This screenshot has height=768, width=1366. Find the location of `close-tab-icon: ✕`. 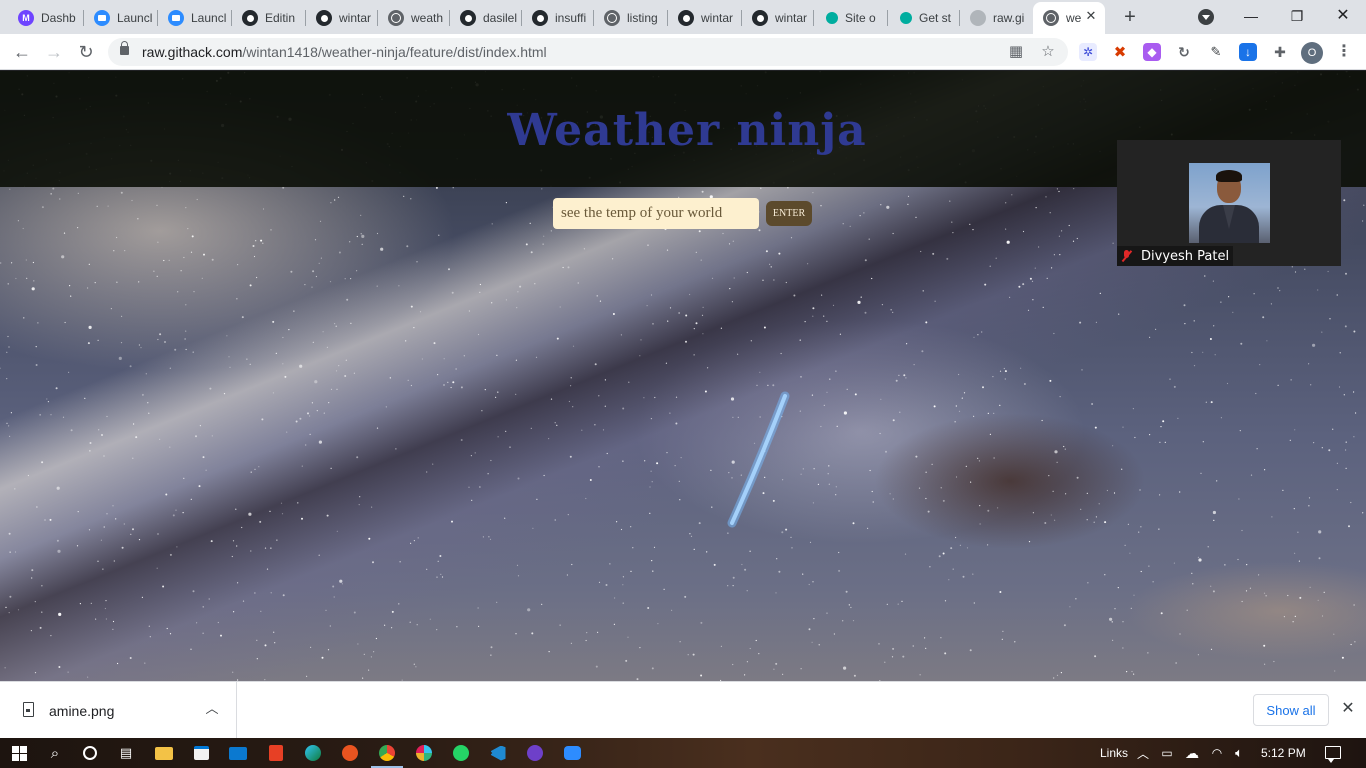

close-tab-icon: ✕ is located at coordinates (1091, 16).